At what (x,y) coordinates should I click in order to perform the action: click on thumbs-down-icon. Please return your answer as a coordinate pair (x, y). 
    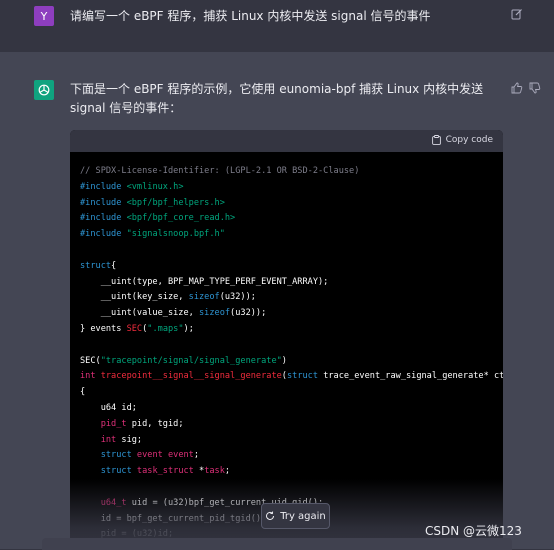
    Looking at the image, I should click on (535, 88).